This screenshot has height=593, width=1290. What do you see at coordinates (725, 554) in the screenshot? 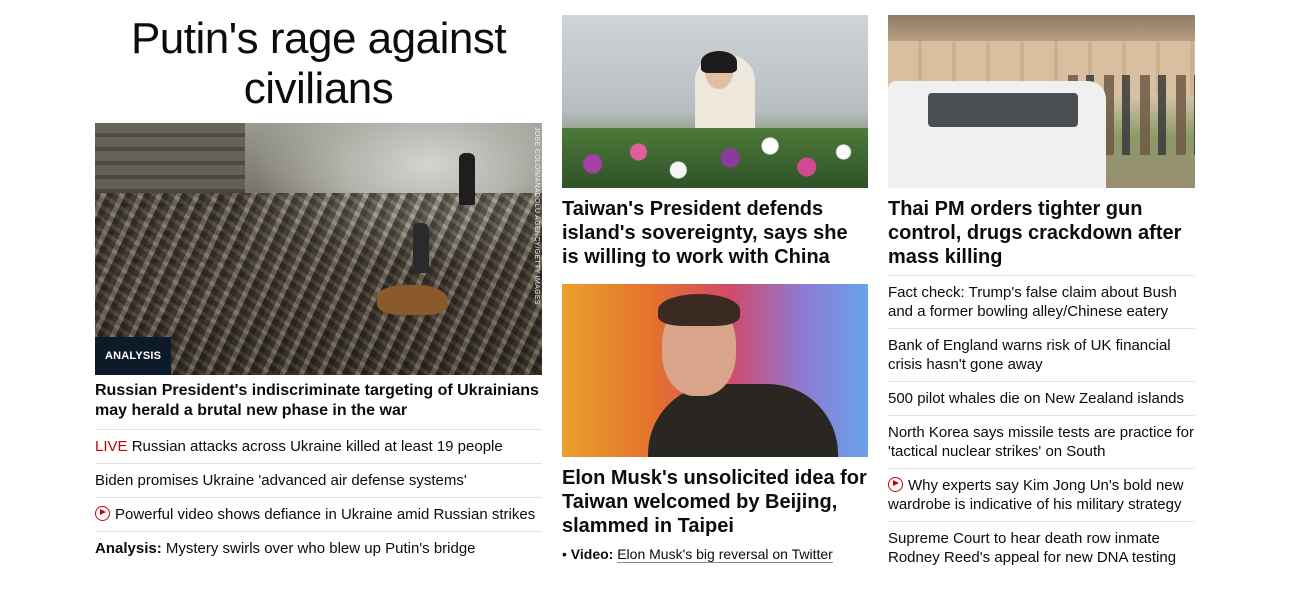
I see `video-link: Elon Musk's big reversal on Twitter` at bounding box center [725, 554].